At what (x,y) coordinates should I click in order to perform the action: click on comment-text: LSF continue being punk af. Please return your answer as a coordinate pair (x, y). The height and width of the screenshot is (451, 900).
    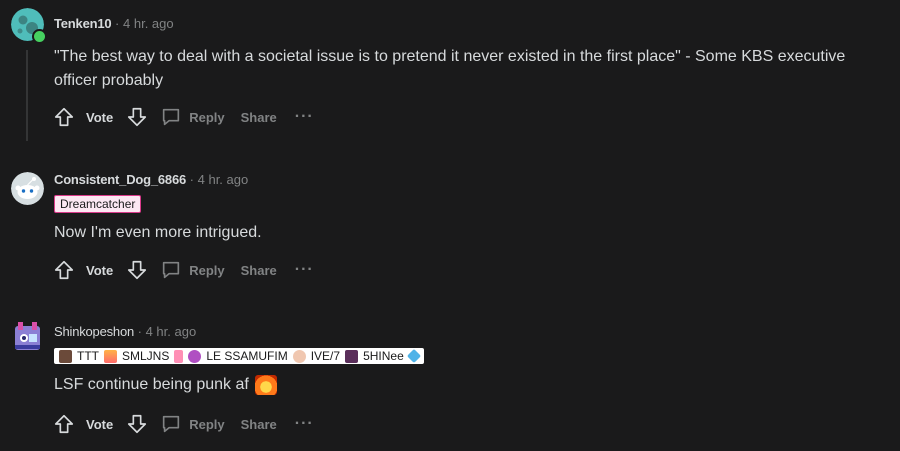
    Looking at the image, I should click on (151, 384).